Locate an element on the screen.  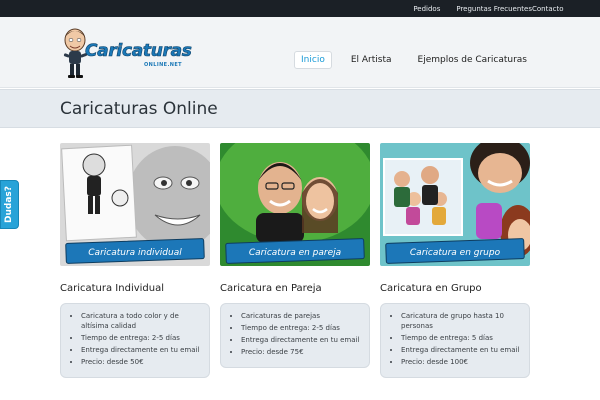
feature-item: Caricaturas de parejas is located at coordinates (301, 316).